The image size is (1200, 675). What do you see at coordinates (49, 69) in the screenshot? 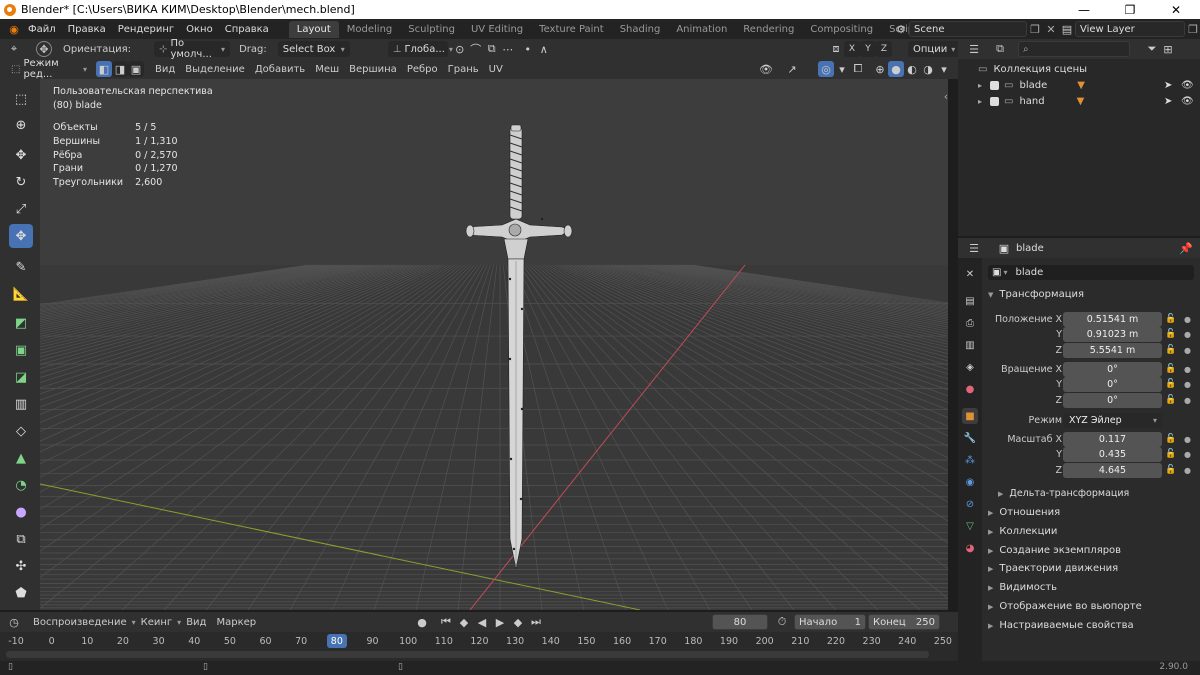
I see `mode-dropdown: ⬚ Режим ред... ▾` at bounding box center [49, 69].